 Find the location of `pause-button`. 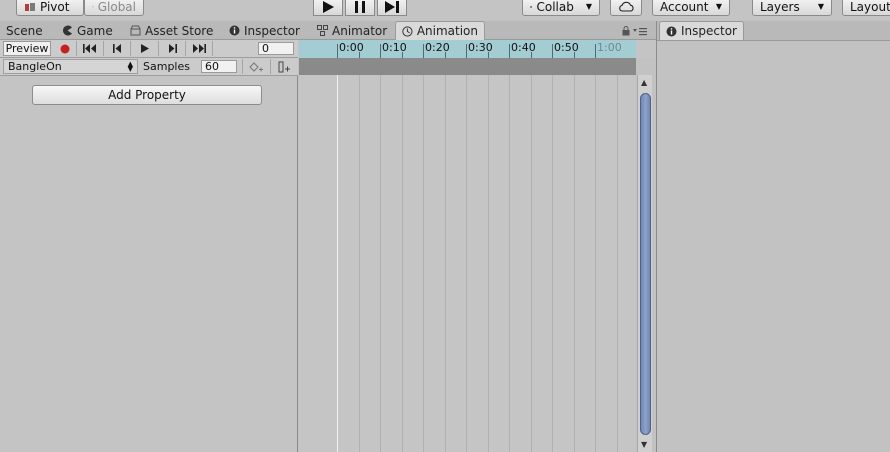

pause-button is located at coordinates (360, 8).